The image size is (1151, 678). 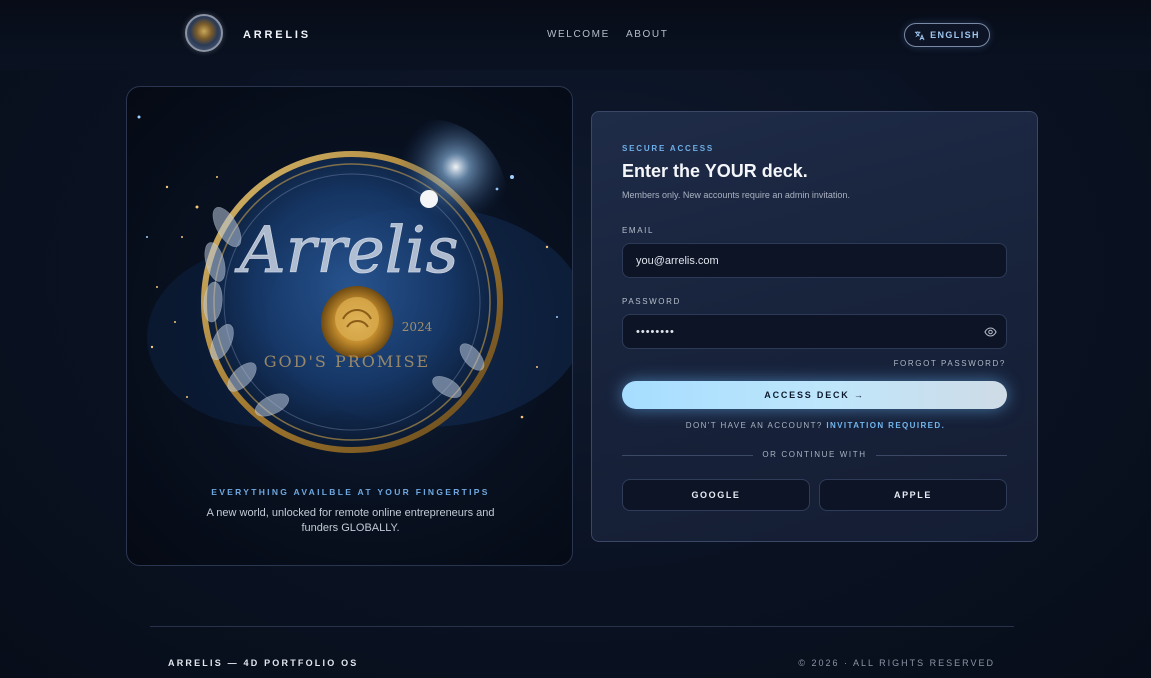 I want to click on svg-text: Arrelis, so click(x=346, y=251).